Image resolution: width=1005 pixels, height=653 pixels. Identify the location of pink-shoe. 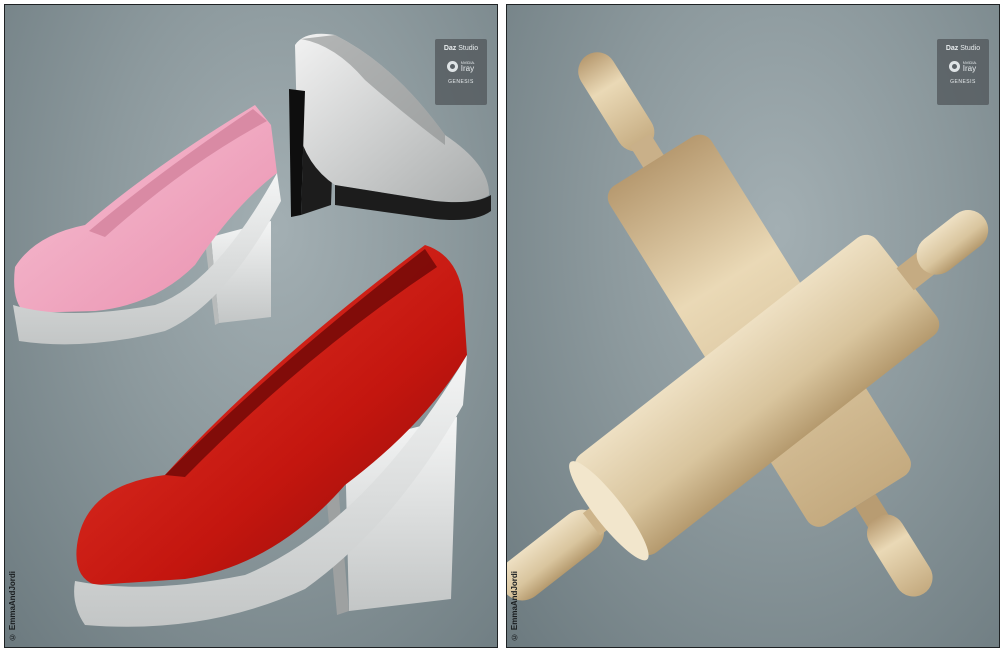
(147, 225).